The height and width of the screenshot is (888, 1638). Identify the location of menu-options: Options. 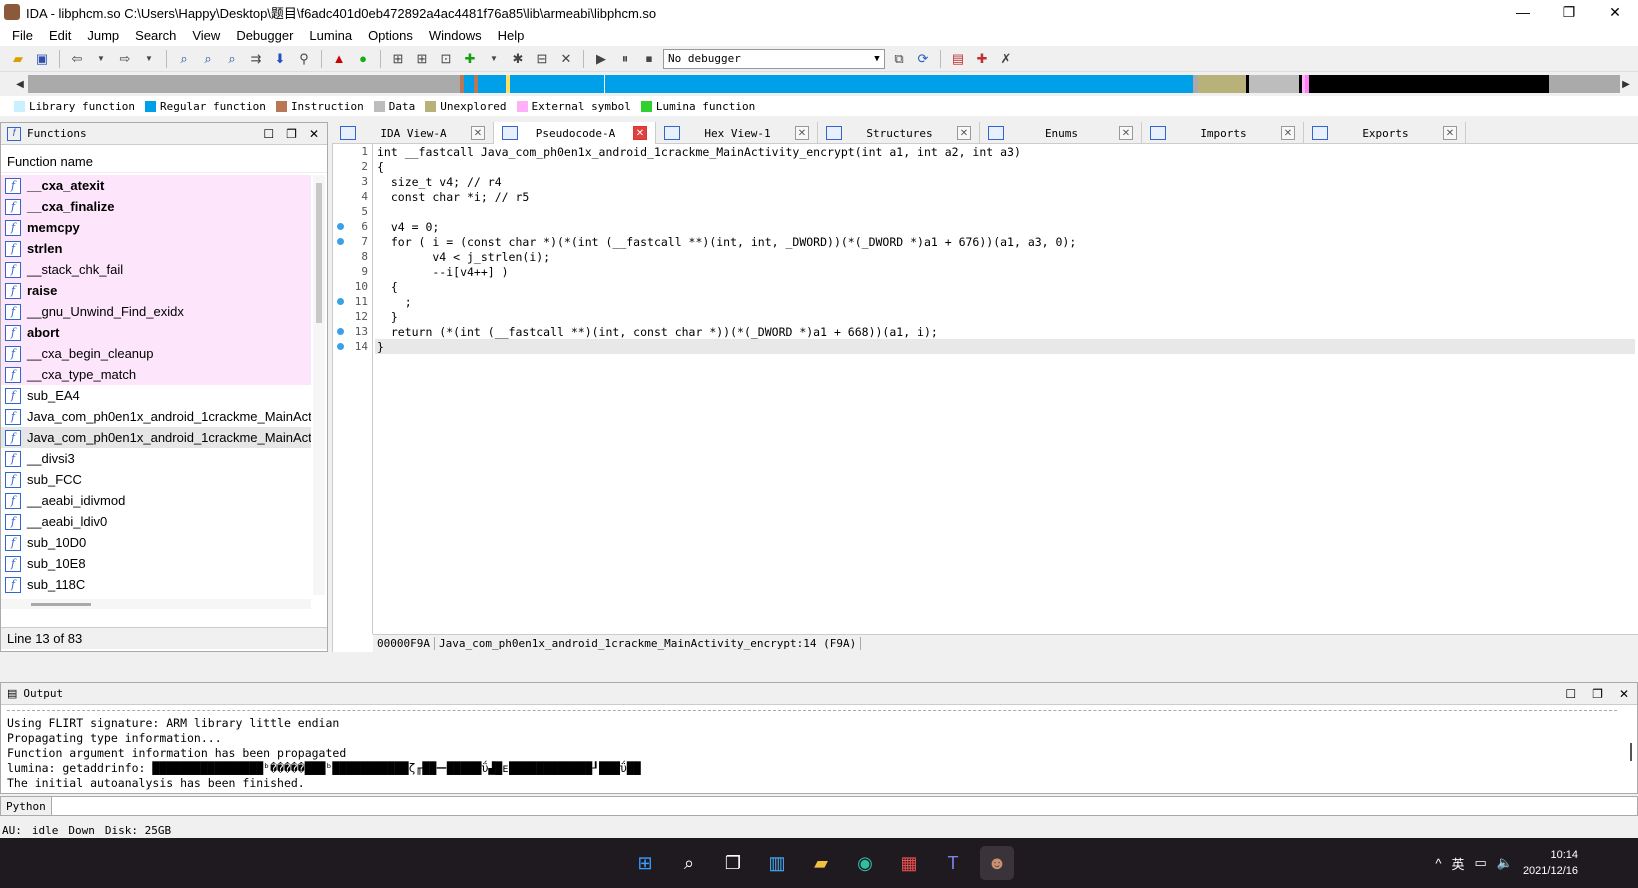
(390, 35).